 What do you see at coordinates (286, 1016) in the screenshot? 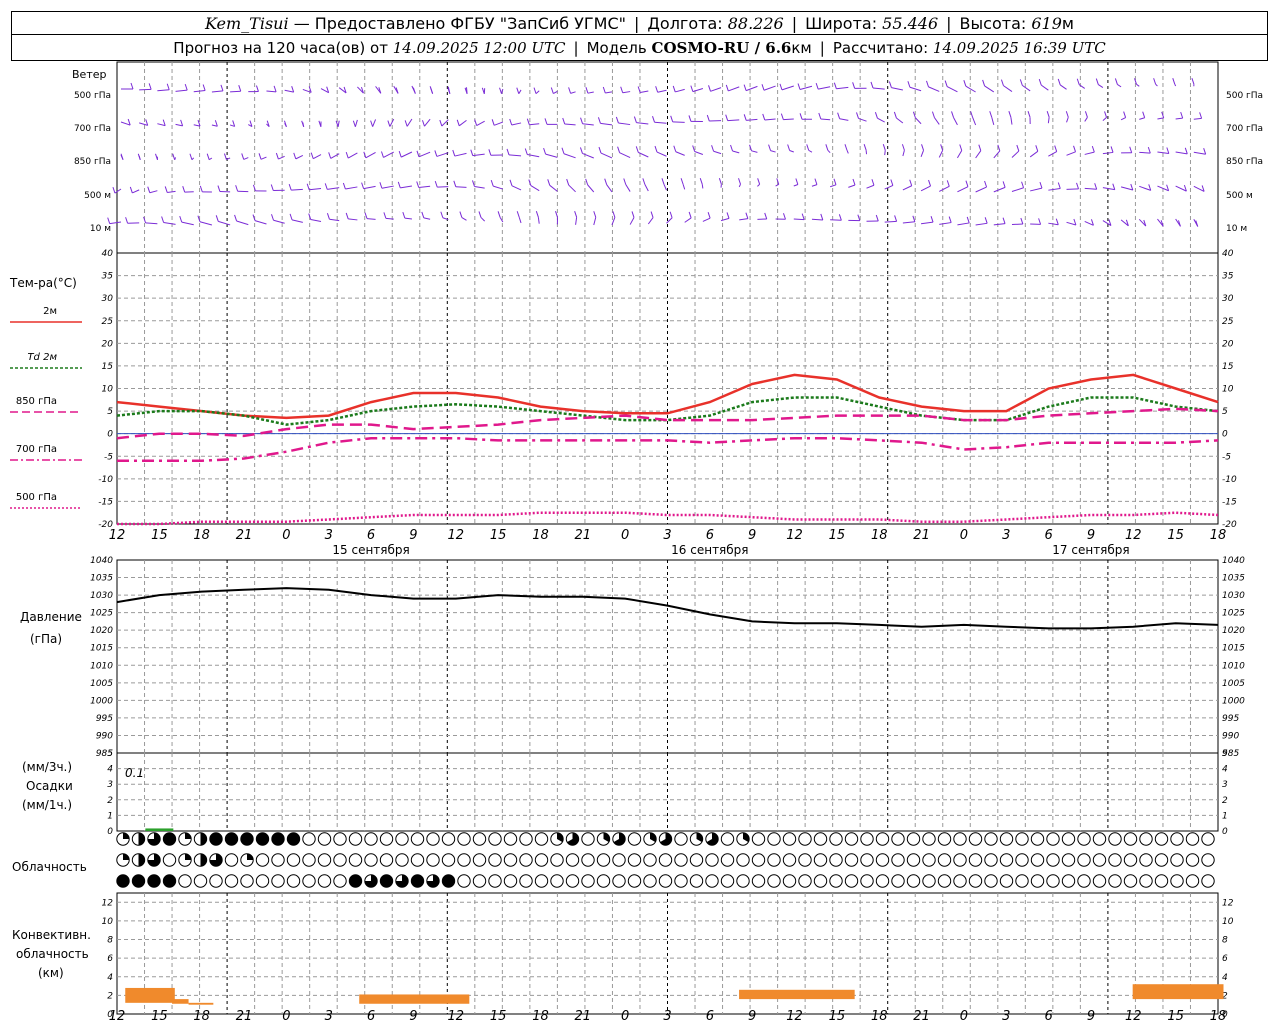
I see `hour-label-bottom: 0` at bounding box center [286, 1016].